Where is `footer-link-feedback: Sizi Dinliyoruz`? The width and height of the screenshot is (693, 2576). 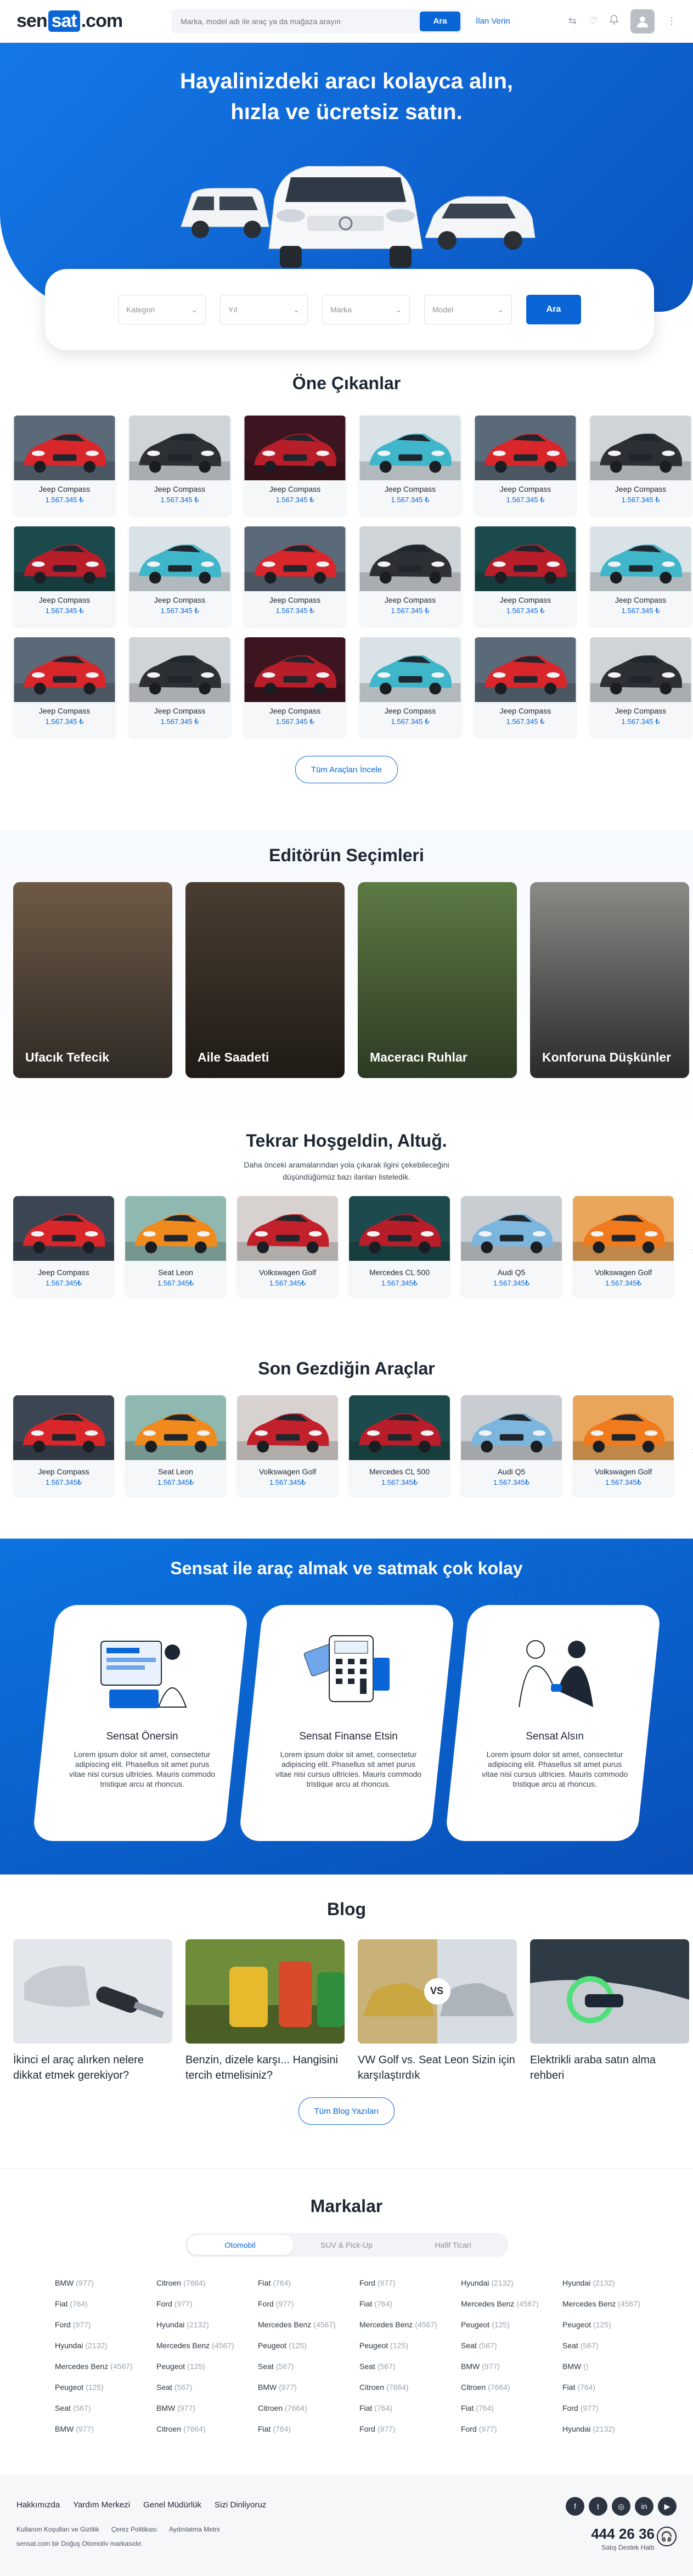 footer-link-feedback: Sizi Dinliyoruz is located at coordinates (241, 2505).